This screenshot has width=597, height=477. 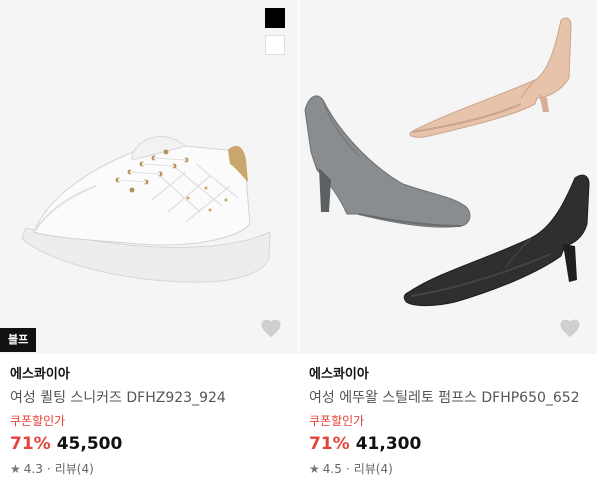 I want to click on price-row: 71% 41,300, so click(x=453, y=444).